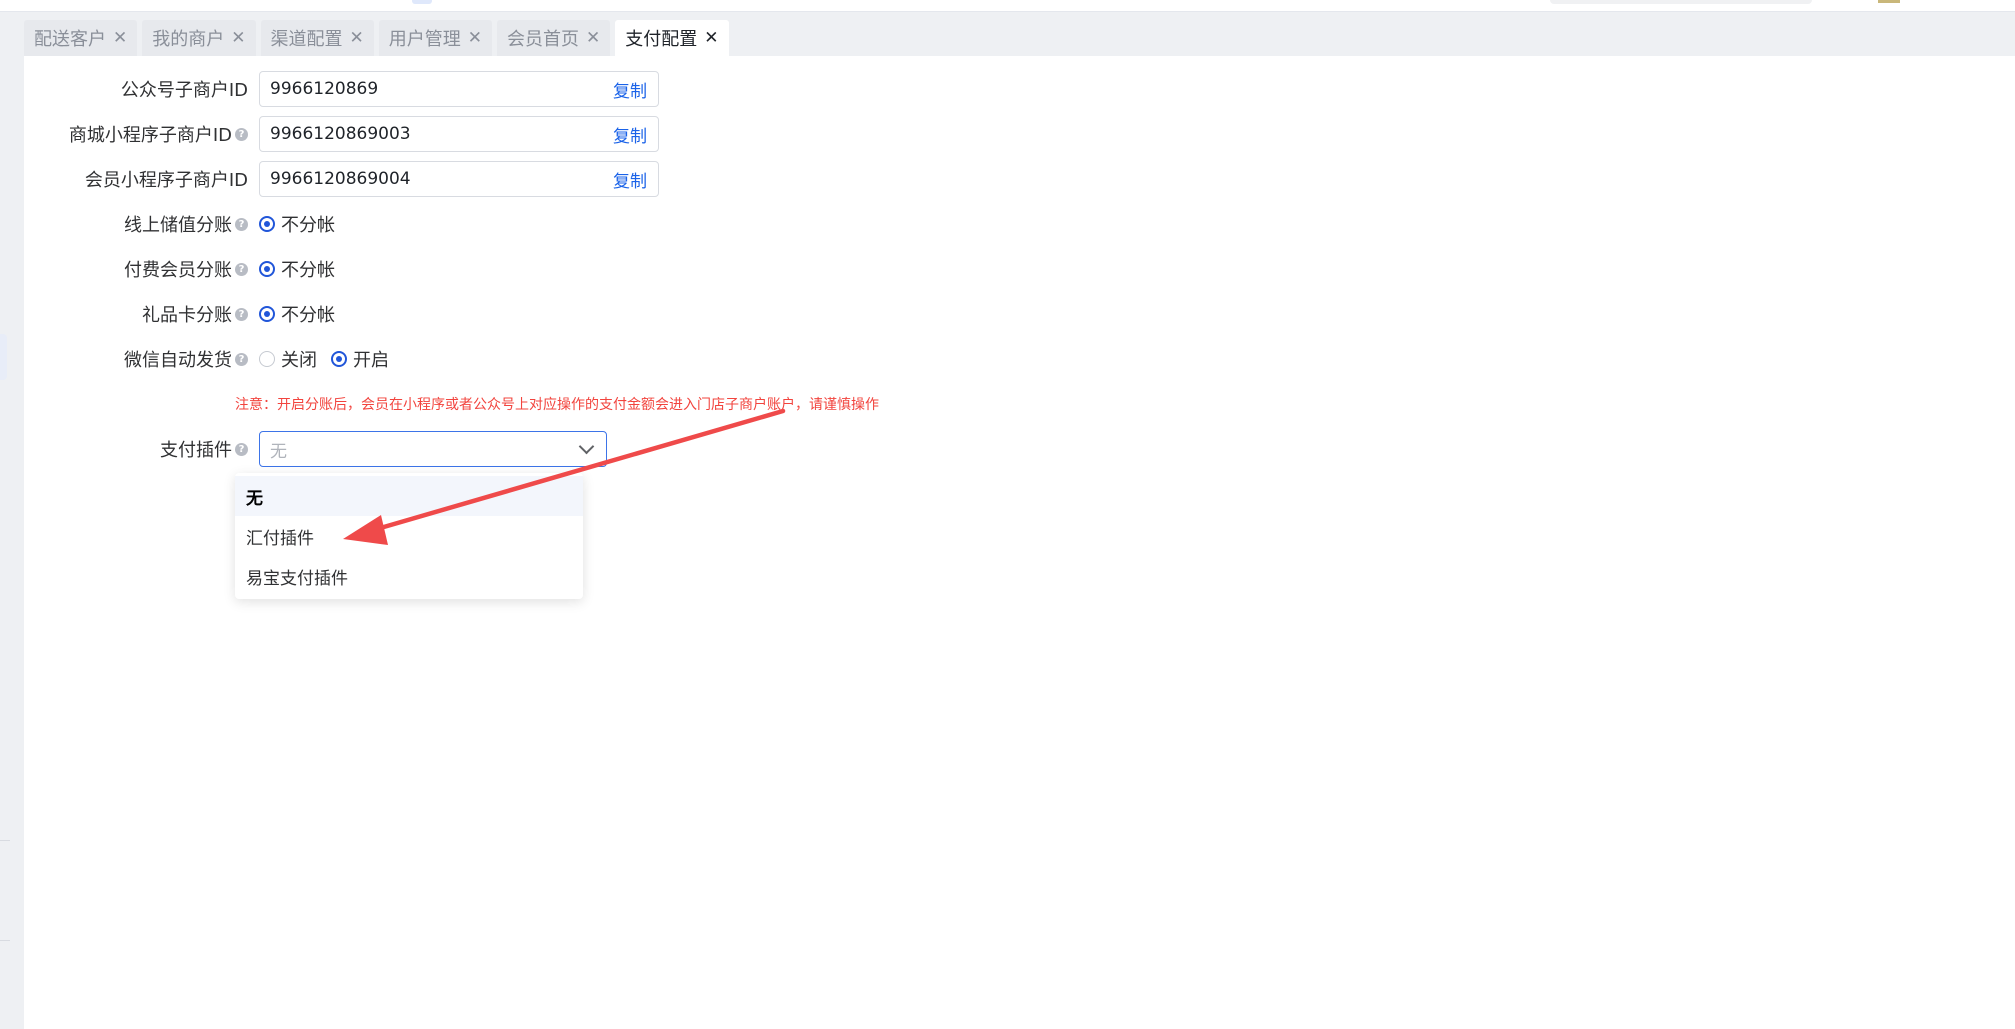 This screenshot has width=2015, height=1029. I want to click on tab-label: 会员首页, so click(543, 39).